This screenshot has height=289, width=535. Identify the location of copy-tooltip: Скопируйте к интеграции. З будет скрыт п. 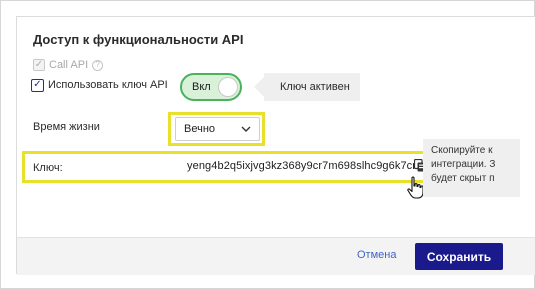
(471, 168).